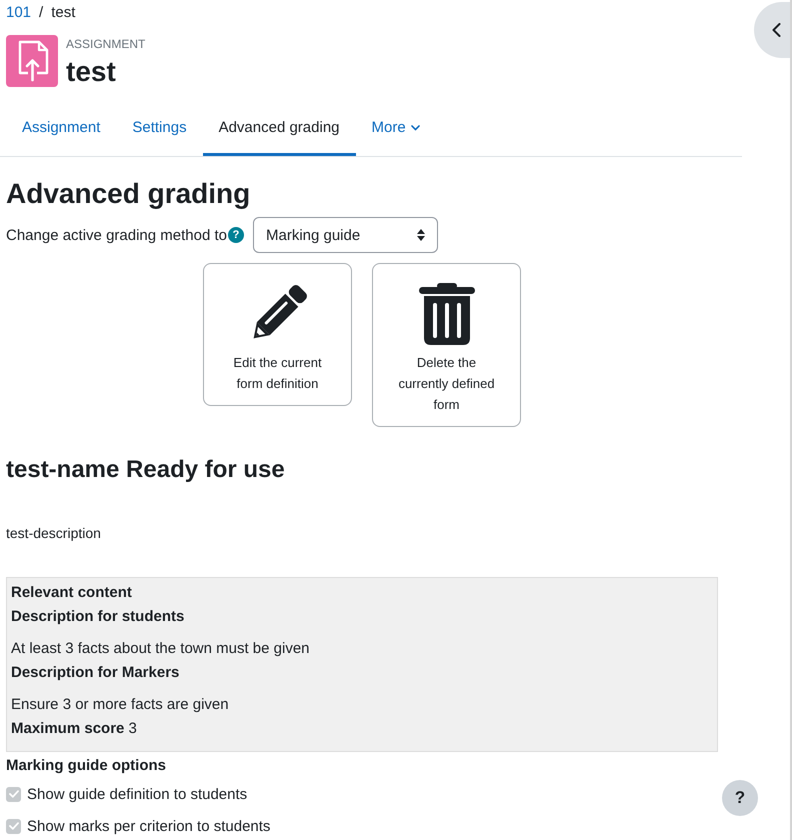 Image resolution: width=792 pixels, height=840 pixels. What do you see at coordinates (53, 533) in the screenshot?
I see `definition-description: test-description` at bounding box center [53, 533].